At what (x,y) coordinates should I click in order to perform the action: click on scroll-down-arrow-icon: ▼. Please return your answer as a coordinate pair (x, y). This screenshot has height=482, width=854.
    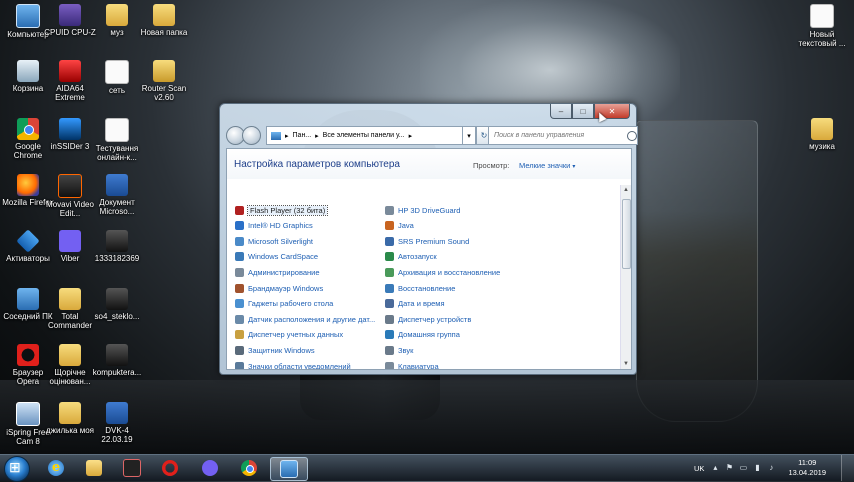
    Looking at the image, I should click on (626, 364).